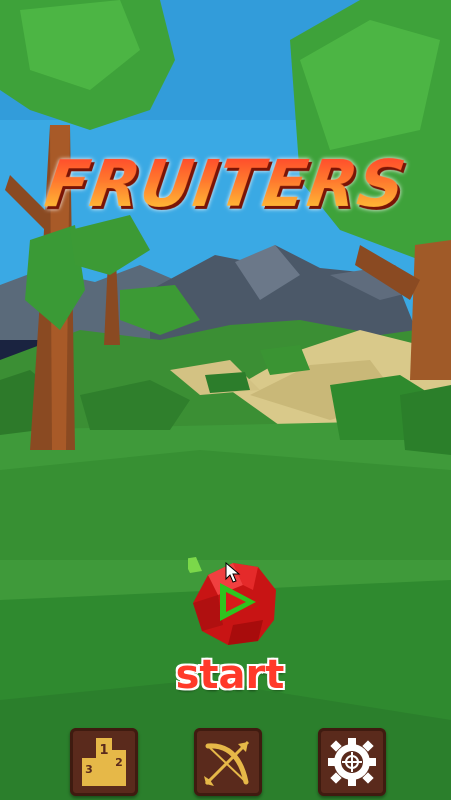 The height and width of the screenshot is (800, 451). I want to click on bow-arrow-icon, so click(227, 763).